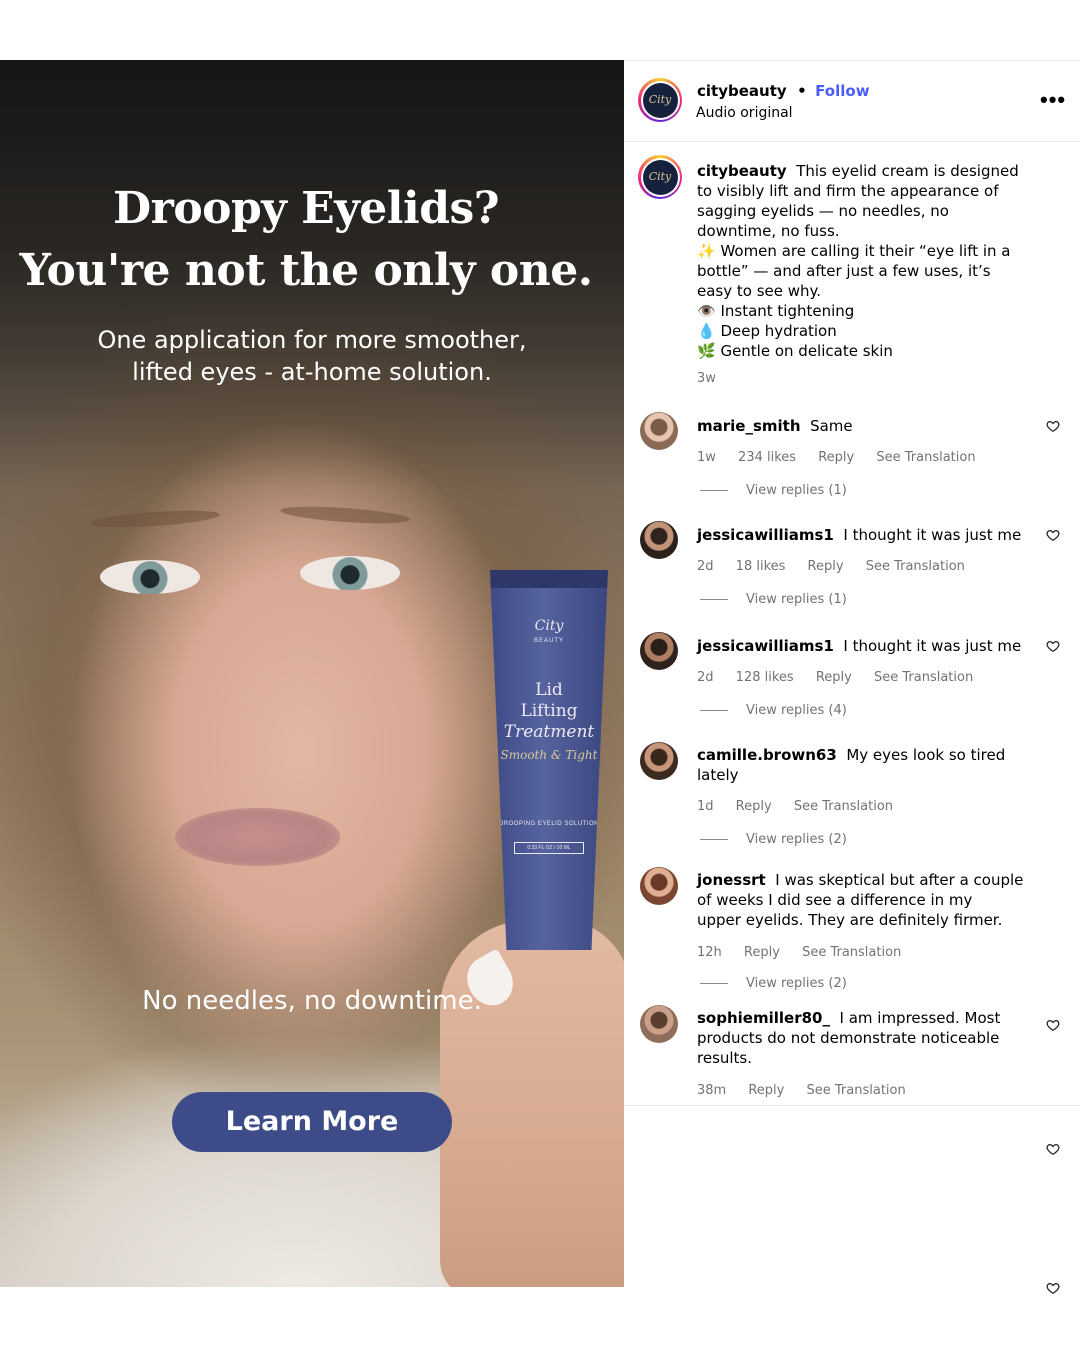 This screenshot has height=1350, width=1080. I want to click on caption-time: 3w, so click(706, 378).